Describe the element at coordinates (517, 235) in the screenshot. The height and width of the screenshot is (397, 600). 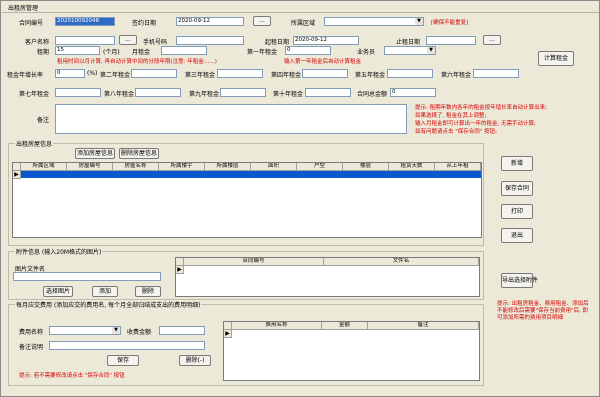
I see `exit-button: 退出` at that location.